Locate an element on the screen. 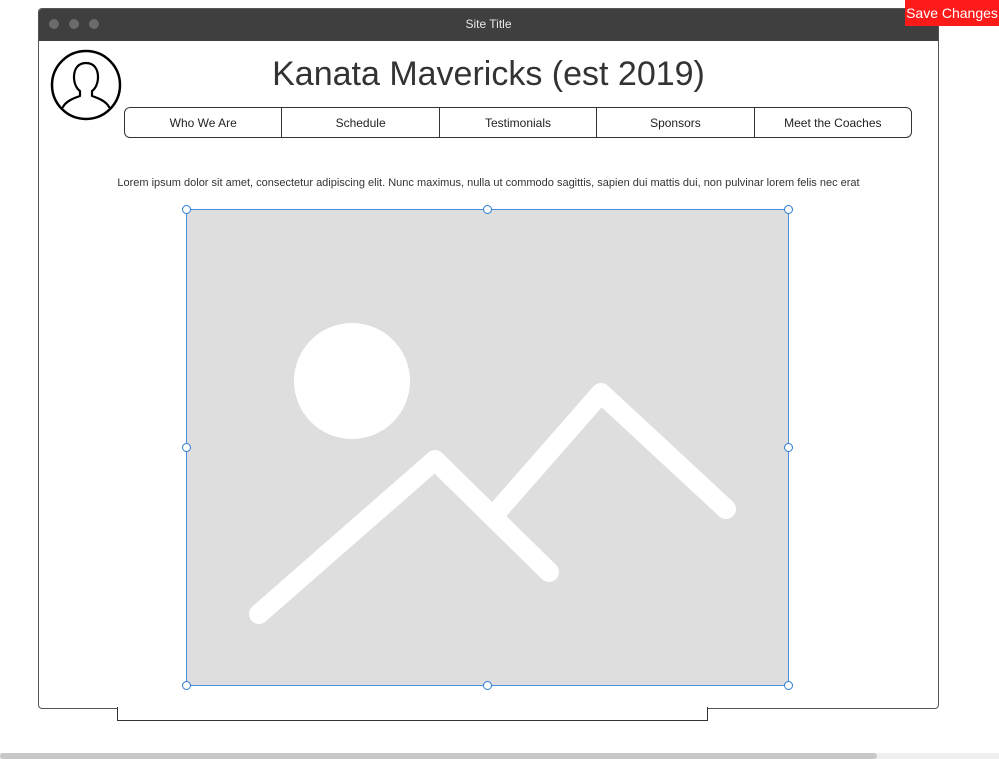  horizontal-scrollbar is located at coordinates (499, 756).